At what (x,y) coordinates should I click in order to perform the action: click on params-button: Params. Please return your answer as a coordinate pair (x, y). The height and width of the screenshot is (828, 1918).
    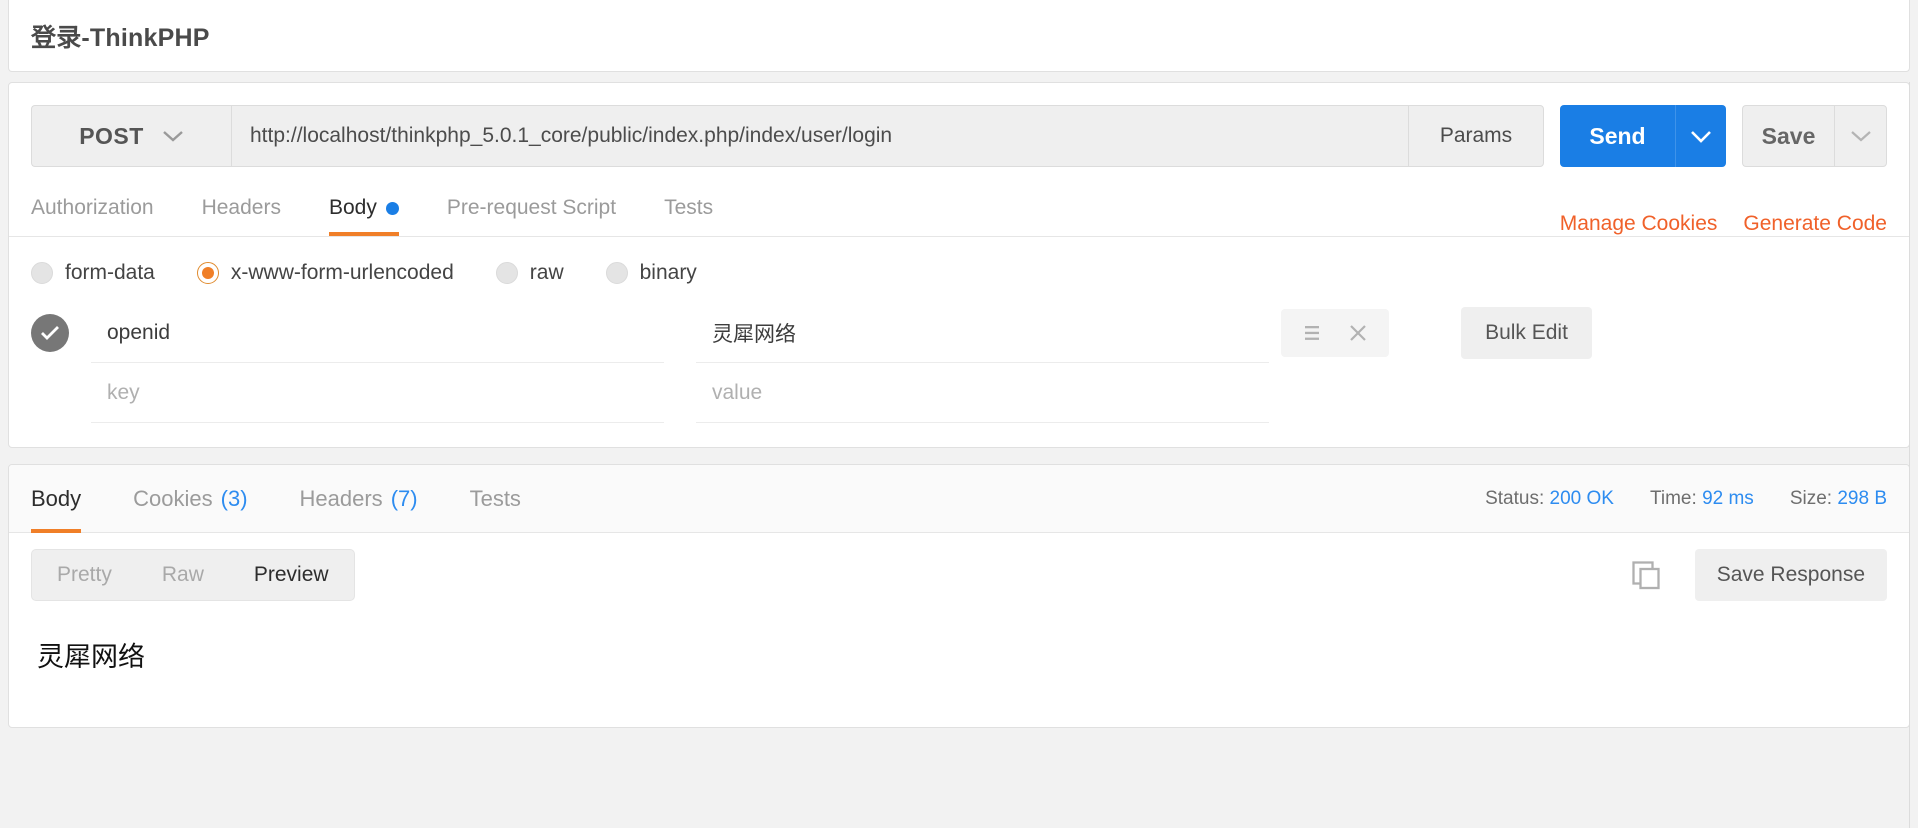
    Looking at the image, I should click on (1476, 136).